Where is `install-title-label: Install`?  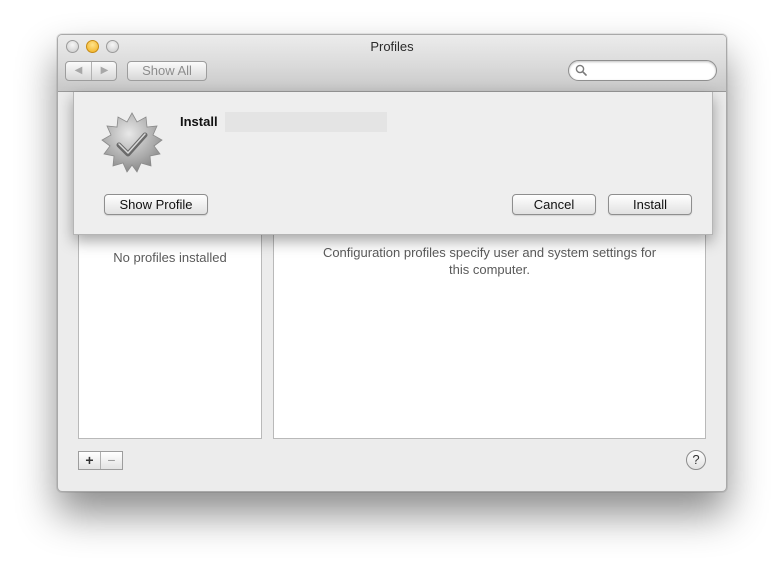 install-title-label: Install is located at coordinates (199, 121).